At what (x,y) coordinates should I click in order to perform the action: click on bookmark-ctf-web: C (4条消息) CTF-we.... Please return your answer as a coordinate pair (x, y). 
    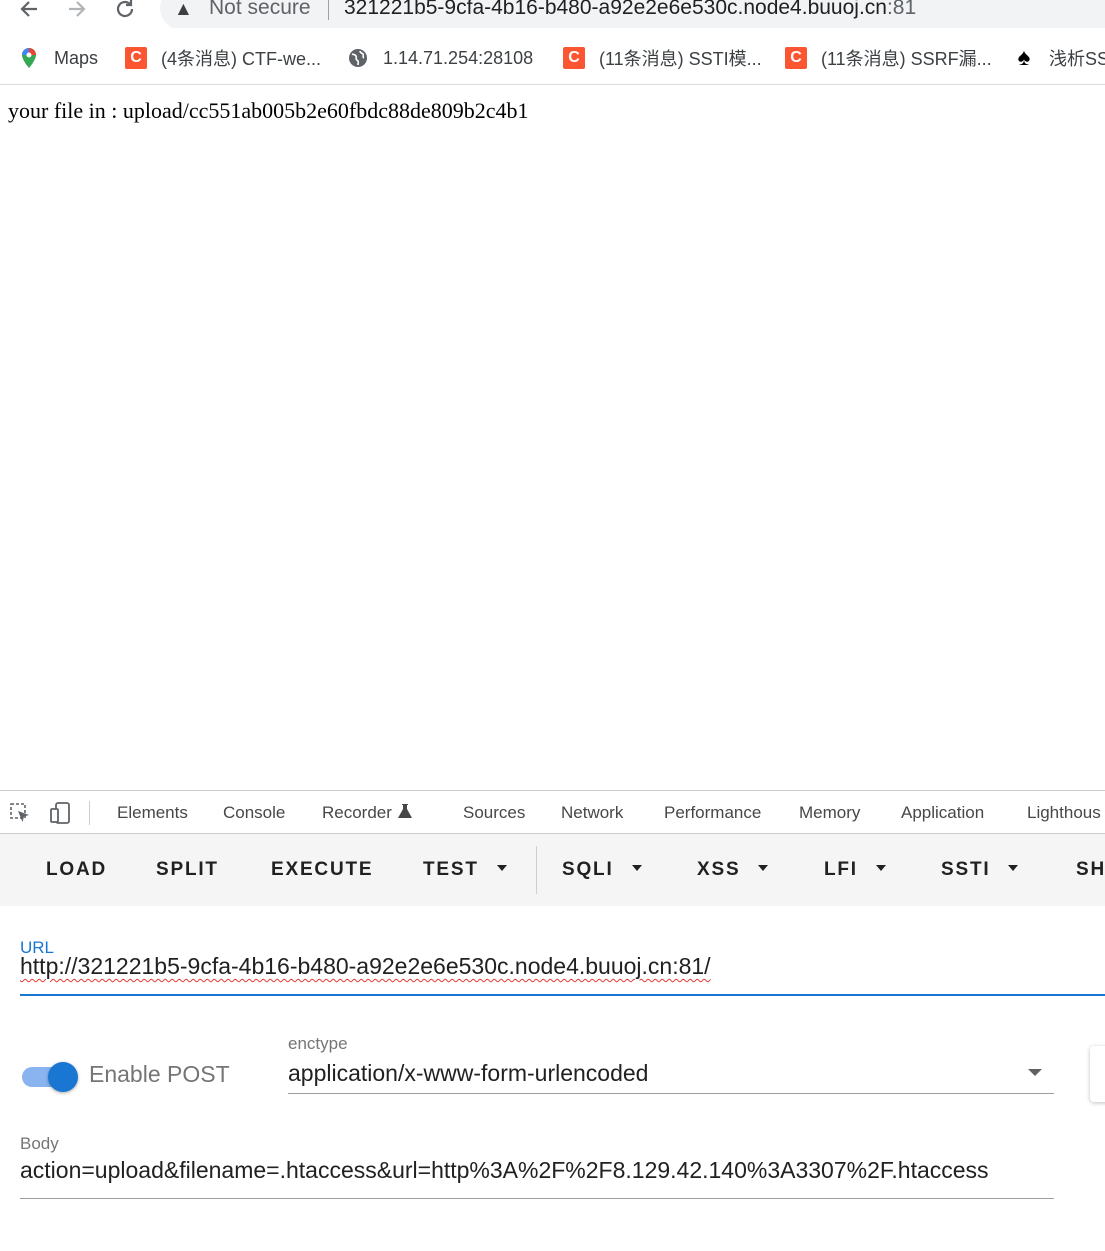
    Looking at the image, I should click on (223, 58).